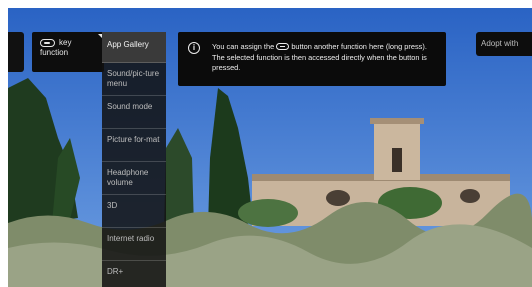  What do you see at coordinates (54, 52) in the screenshot?
I see `key-tile-label-line2: function` at bounding box center [54, 52].